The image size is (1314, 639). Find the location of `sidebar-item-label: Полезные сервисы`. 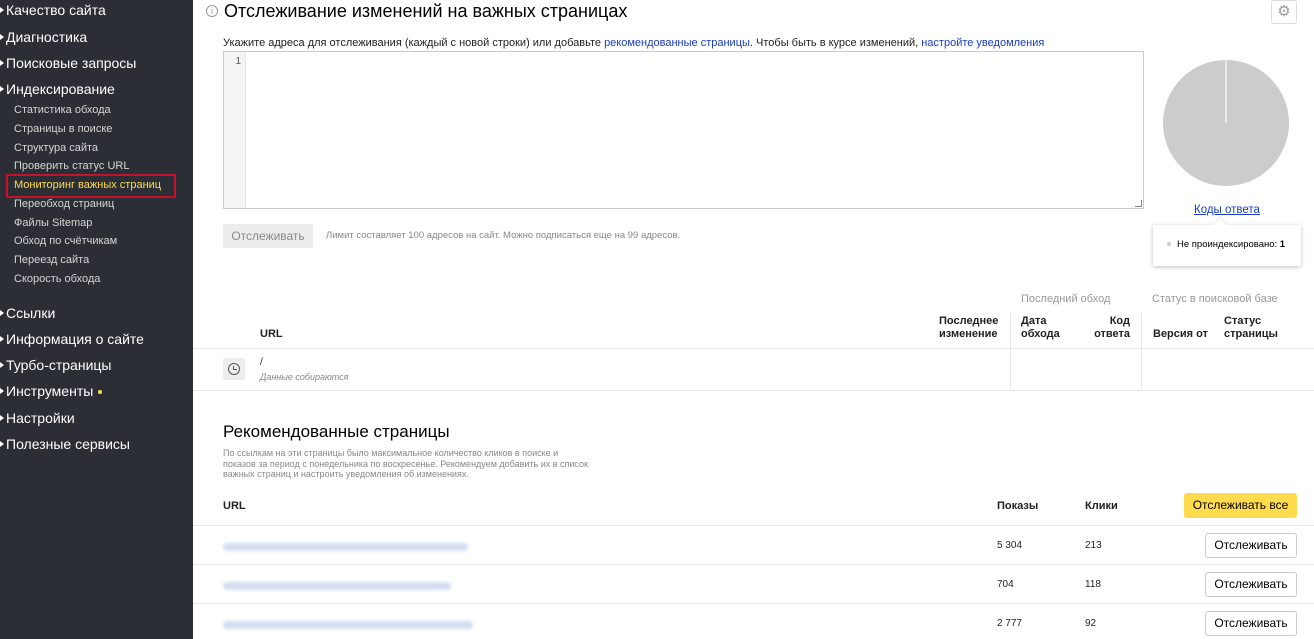

sidebar-item-label: Полезные сервисы is located at coordinates (68, 444).